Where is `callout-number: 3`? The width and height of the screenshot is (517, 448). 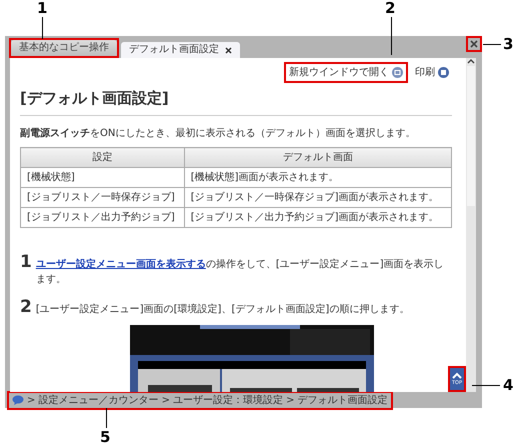
callout-number: 3 is located at coordinates (508, 44).